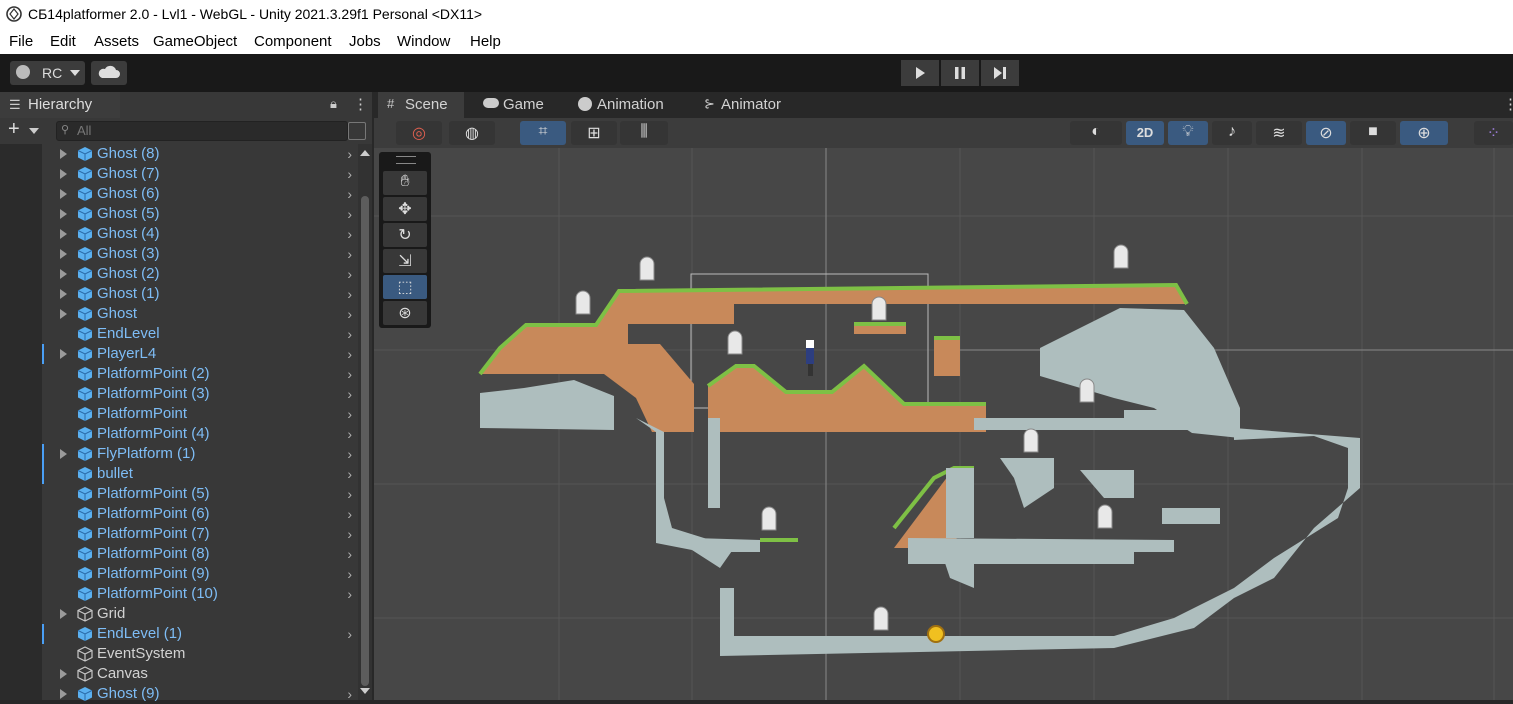  What do you see at coordinates (200, 514) in the screenshot?
I see `hierarchy-item: PlatformPoint (6) ›` at bounding box center [200, 514].